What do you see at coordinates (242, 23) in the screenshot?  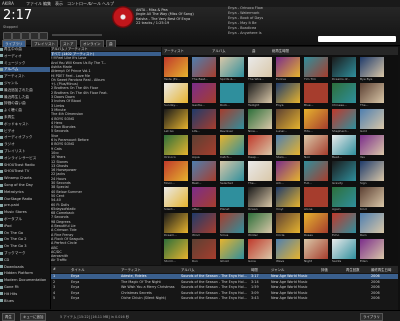 I see `upcoming-track: Enya - May It Be` at bounding box center [242, 23].